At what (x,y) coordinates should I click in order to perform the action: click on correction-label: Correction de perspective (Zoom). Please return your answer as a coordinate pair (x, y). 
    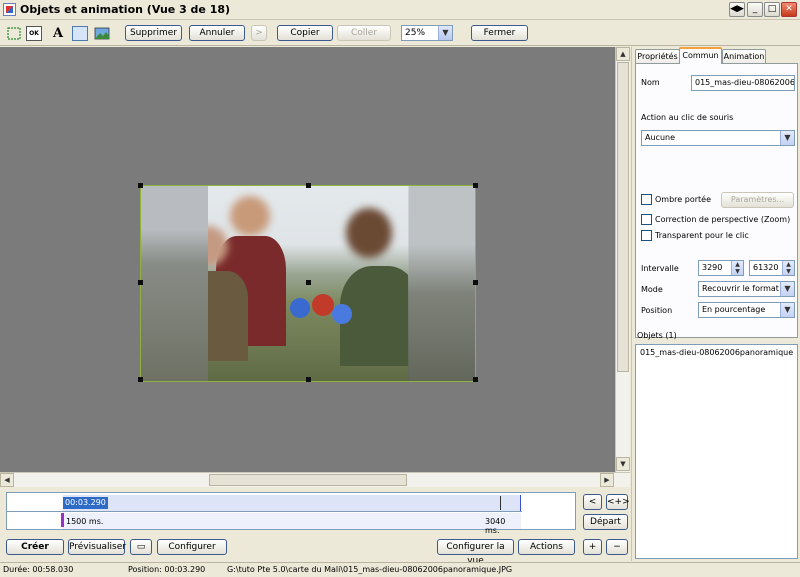
    Looking at the image, I should click on (723, 219).